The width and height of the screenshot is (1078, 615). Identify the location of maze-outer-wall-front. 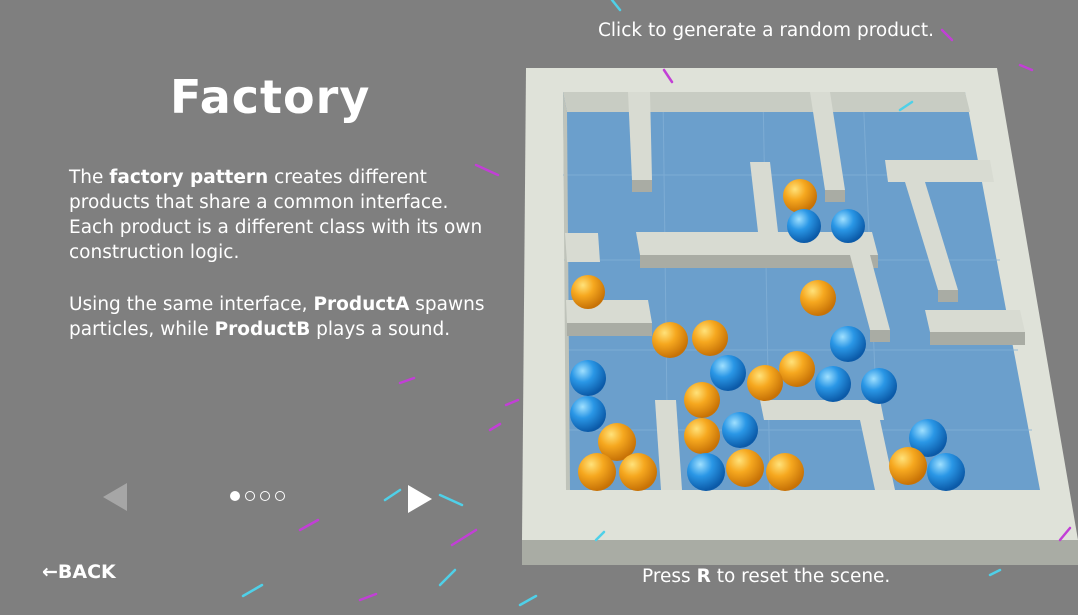
(800, 552).